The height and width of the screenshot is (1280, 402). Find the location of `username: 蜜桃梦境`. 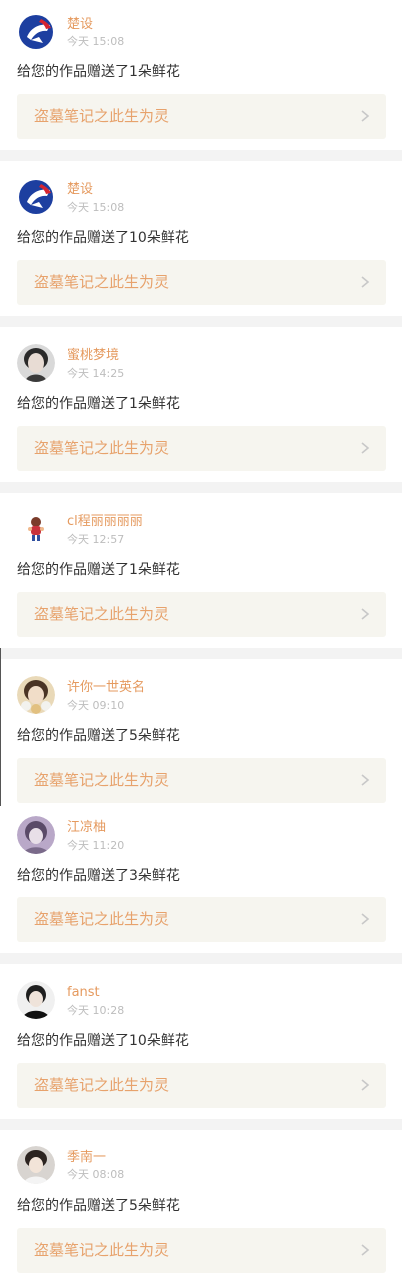

username: 蜜桃梦境 is located at coordinates (93, 356).